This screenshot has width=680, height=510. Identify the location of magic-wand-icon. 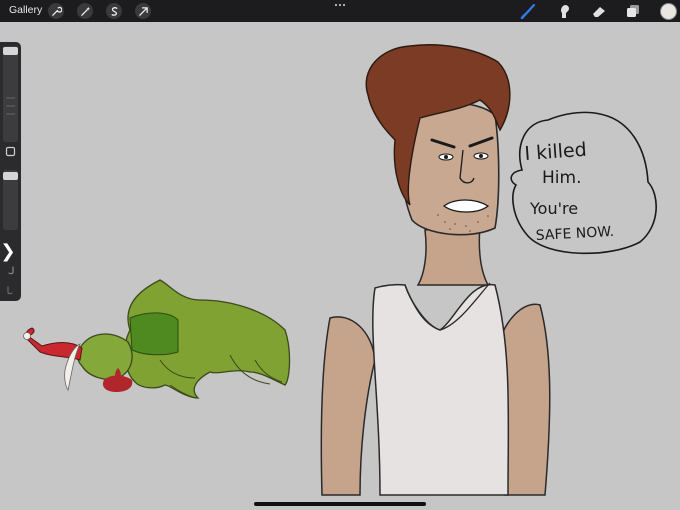
(85, 11).